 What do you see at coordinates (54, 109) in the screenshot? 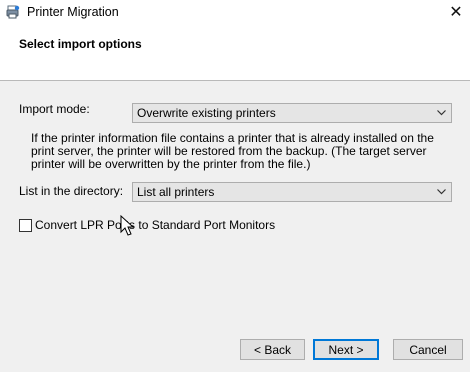
I see `import-mode-label: Import mode:` at bounding box center [54, 109].